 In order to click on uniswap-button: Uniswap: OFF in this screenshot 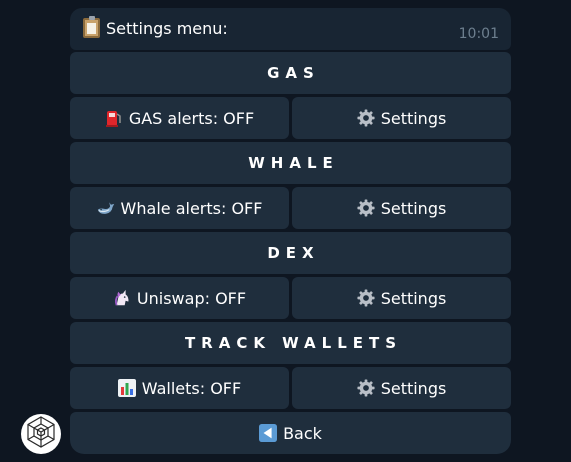, I will do `click(179, 298)`.